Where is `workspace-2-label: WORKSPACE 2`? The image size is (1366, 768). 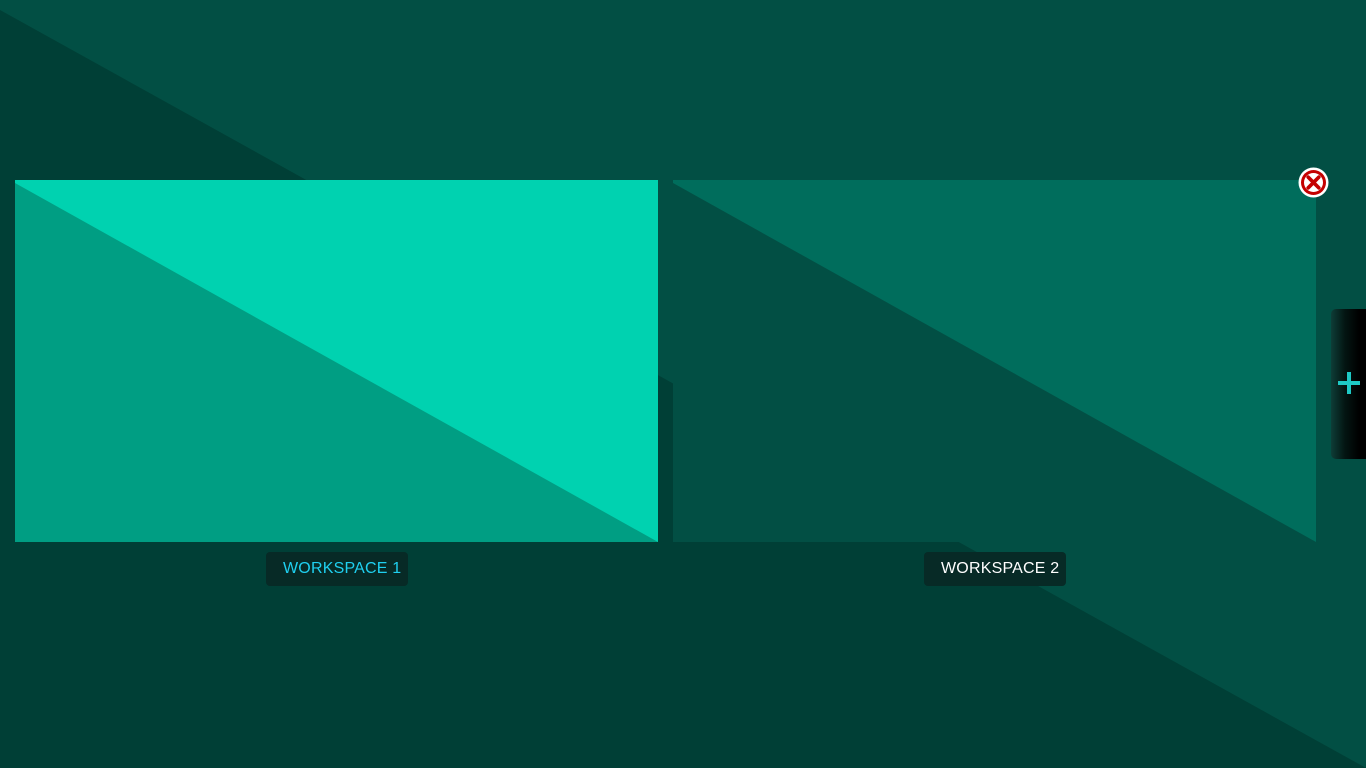 workspace-2-label: WORKSPACE 2 is located at coordinates (995, 569).